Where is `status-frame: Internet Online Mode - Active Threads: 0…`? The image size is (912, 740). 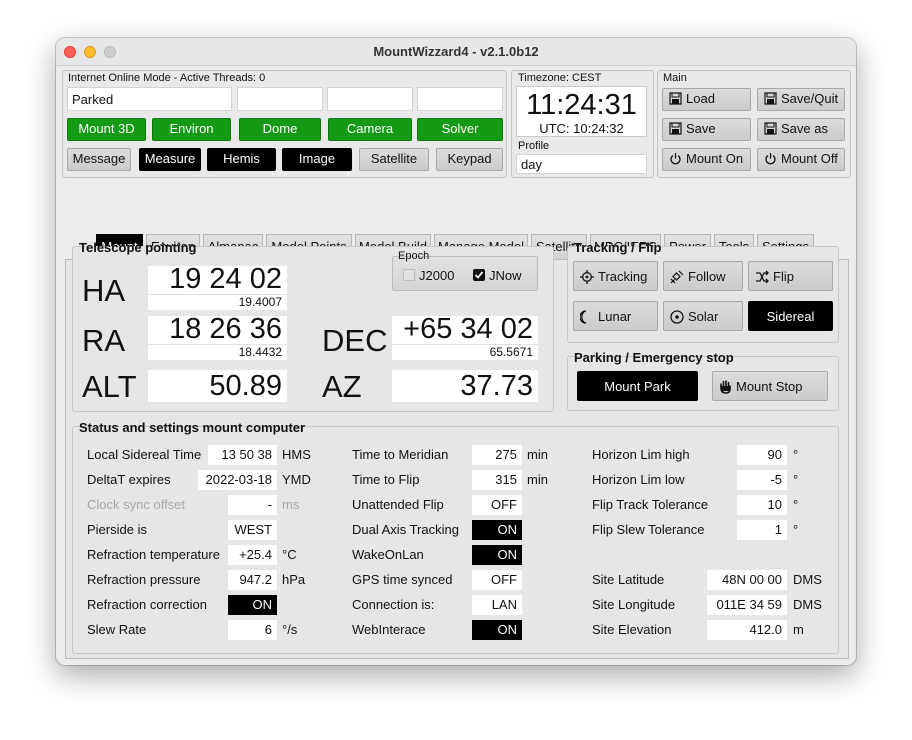 status-frame: Internet Online Mode - Active Threads: 0… is located at coordinates (284, 124).